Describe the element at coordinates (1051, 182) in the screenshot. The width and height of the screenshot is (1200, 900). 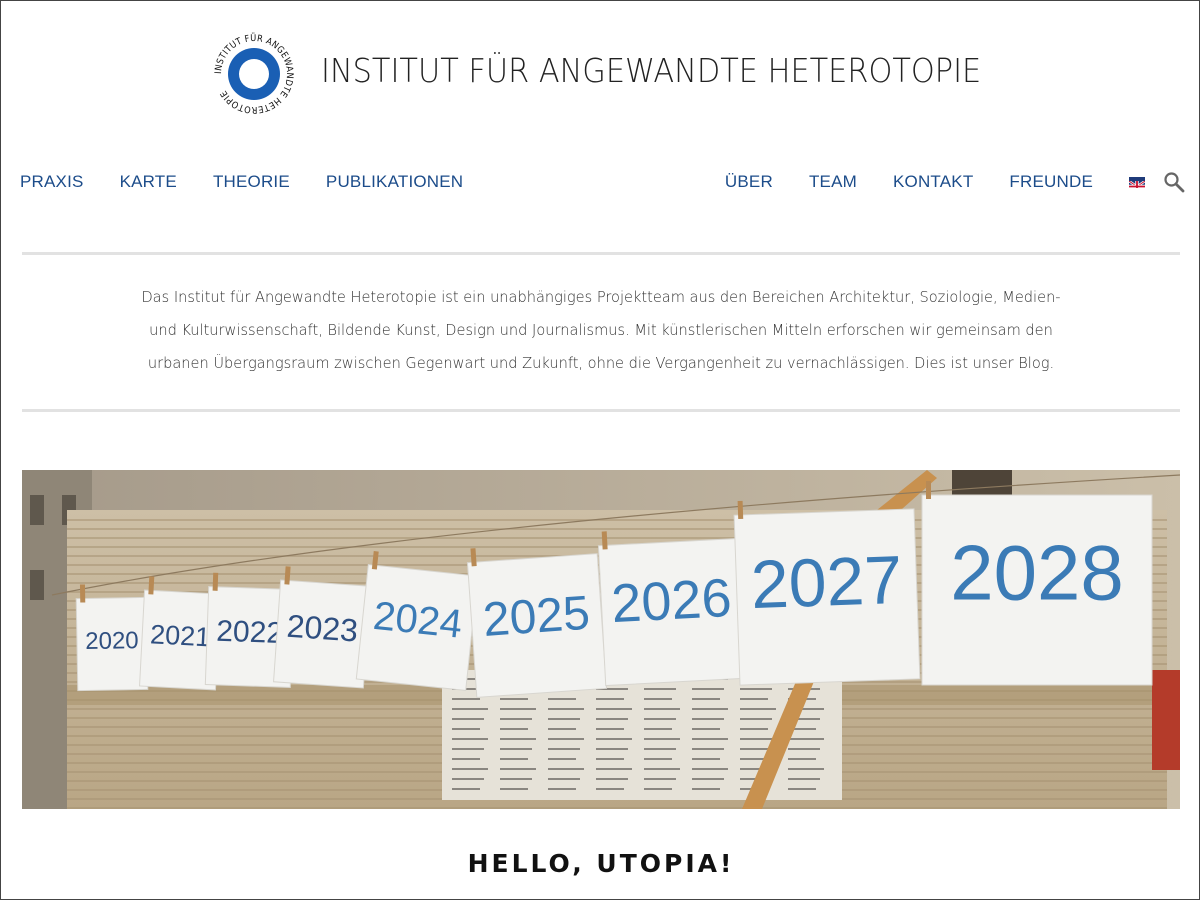
I see `nav-item-freunde: FREUNDE` at that location.